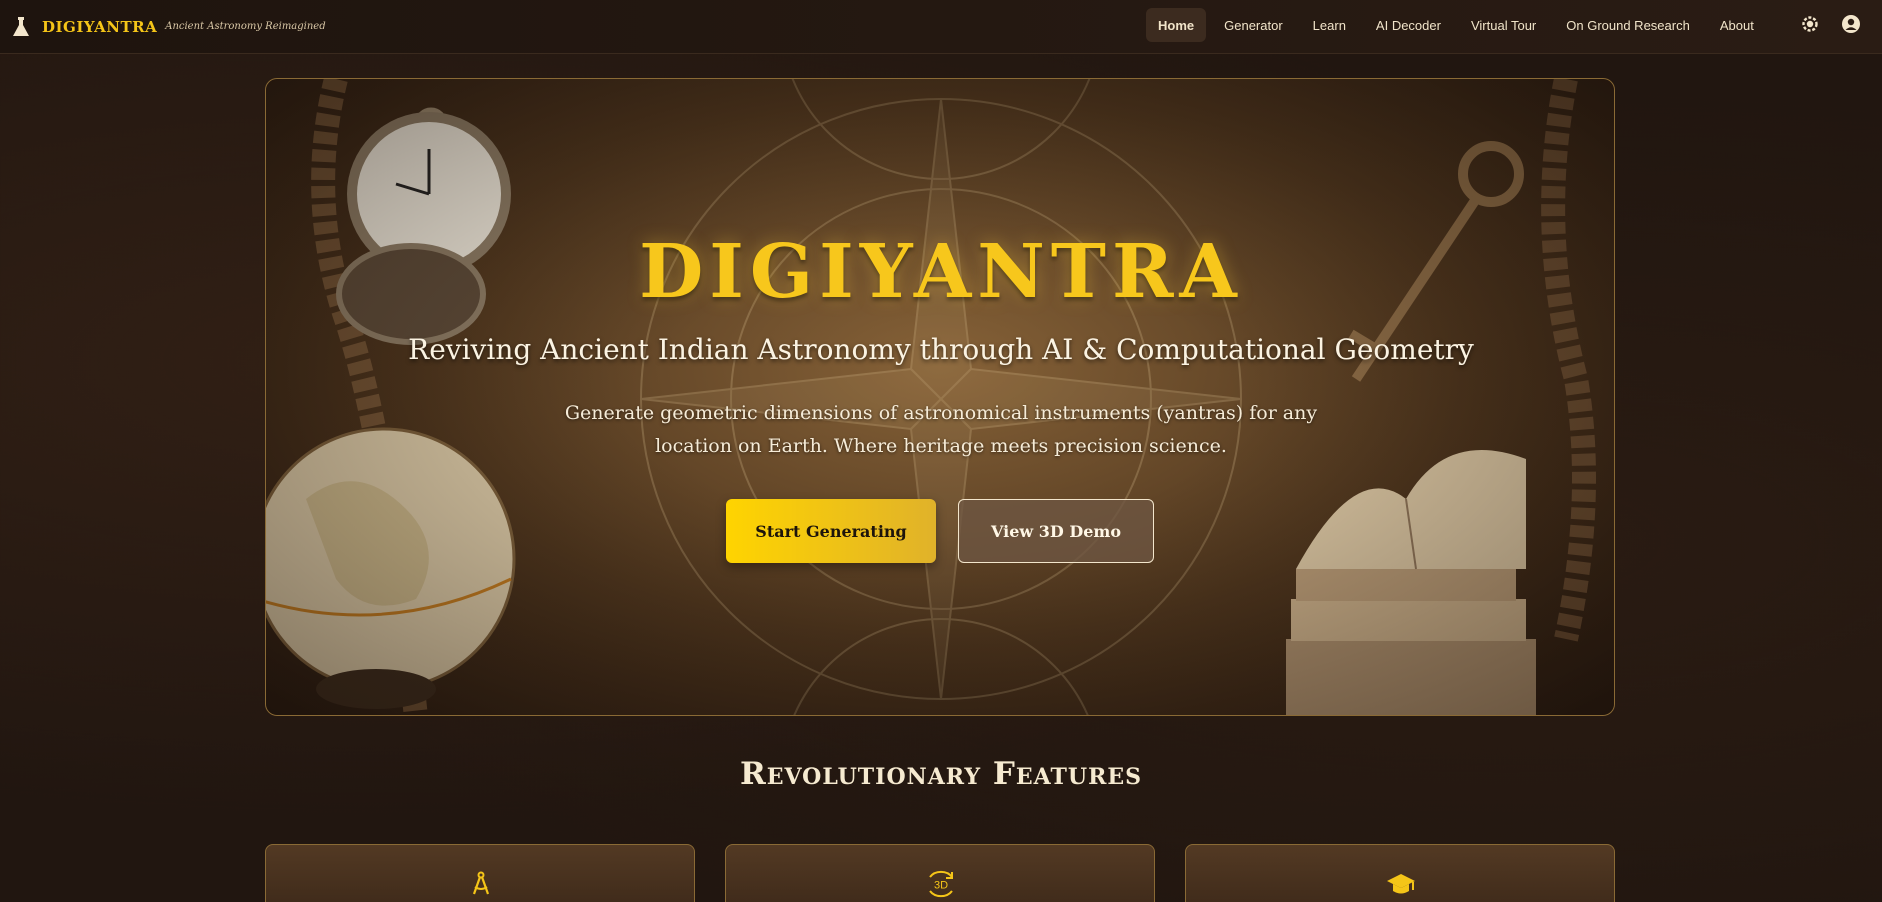  What do you see at coordinates (1401, 884) in the screenshot?
I see `graduation-cap-icon` at bounding box center [1401, 884].